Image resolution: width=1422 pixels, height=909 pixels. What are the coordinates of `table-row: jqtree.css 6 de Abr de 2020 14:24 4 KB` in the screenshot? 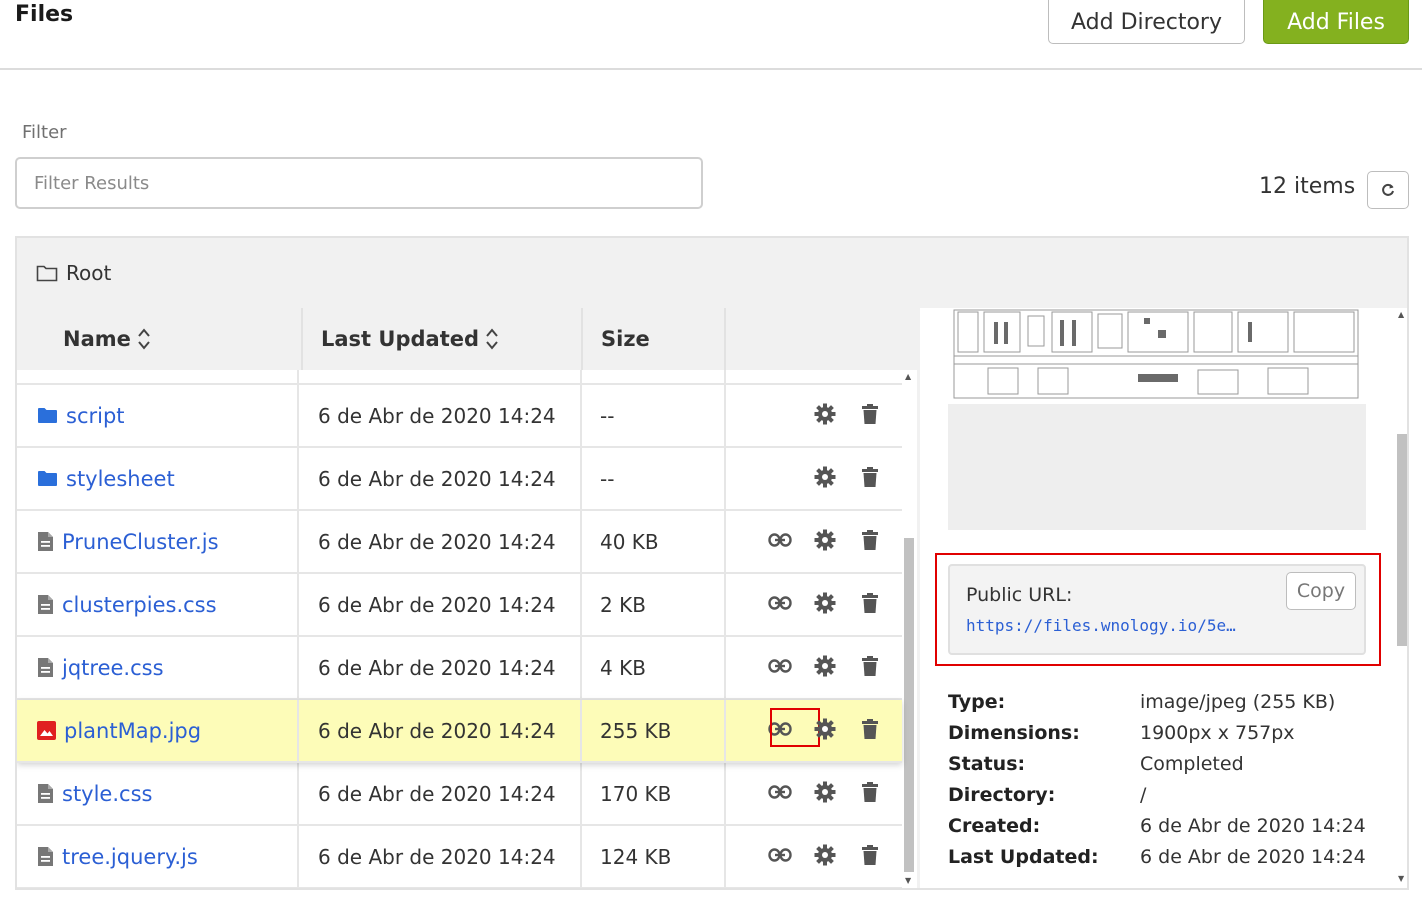 It's located at (459, 668).